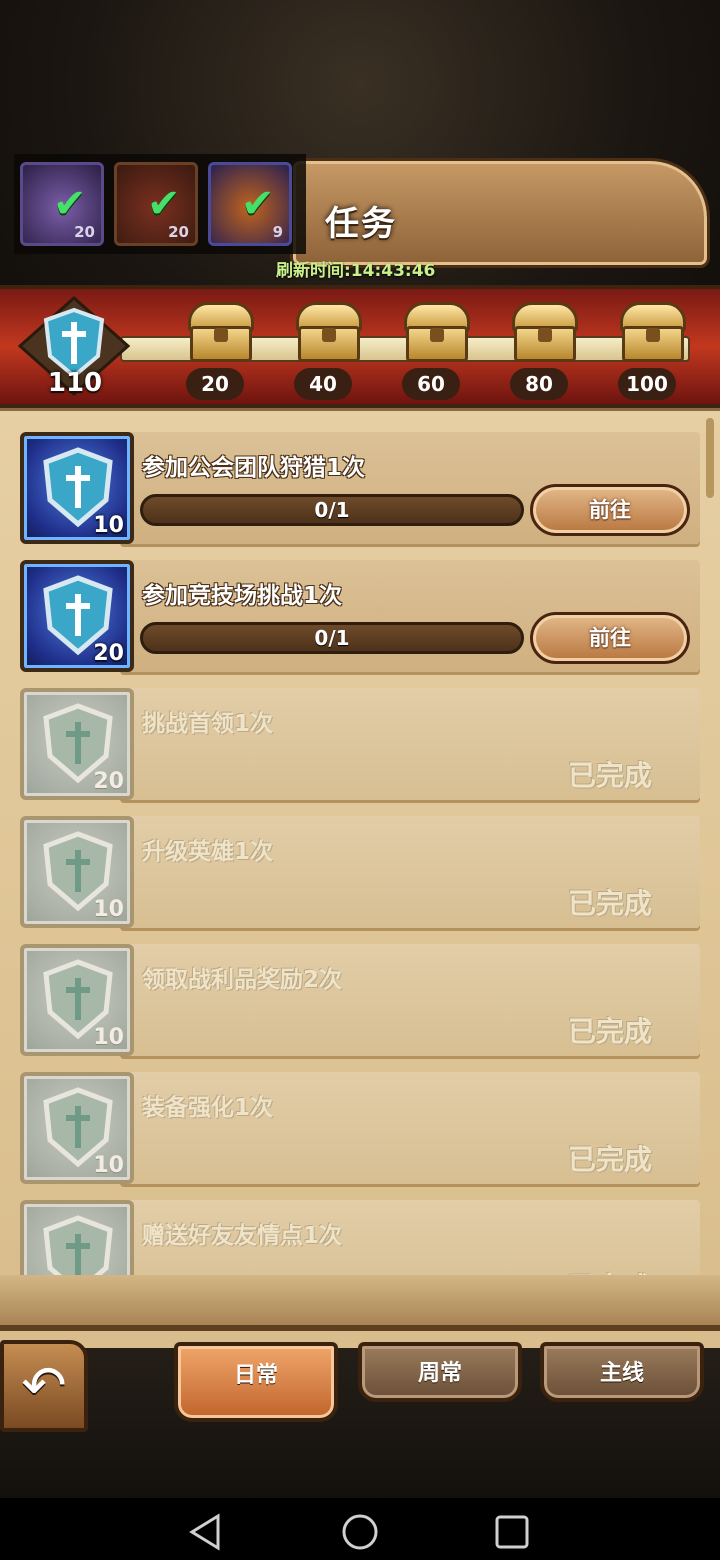 The width and height of the screenshot is (720, 1560). What do you see at coordinates (242, 1236) in the screenshot?
I see `task-name: 赠送好友友情点1次` at bounding box center [242, 1236].